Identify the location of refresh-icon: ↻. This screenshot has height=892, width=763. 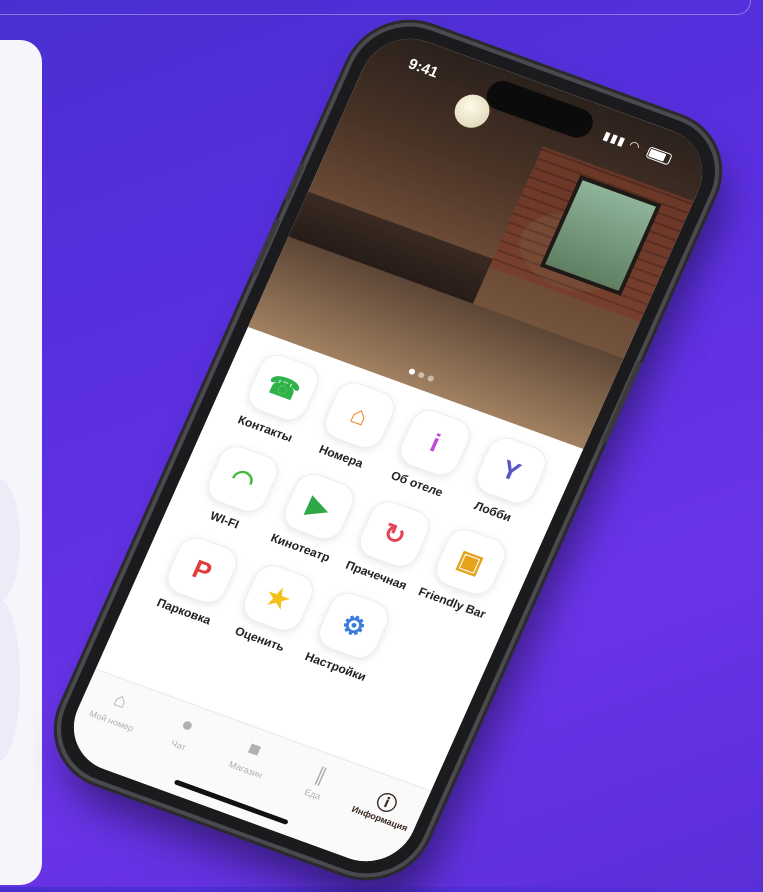
(395, 534).